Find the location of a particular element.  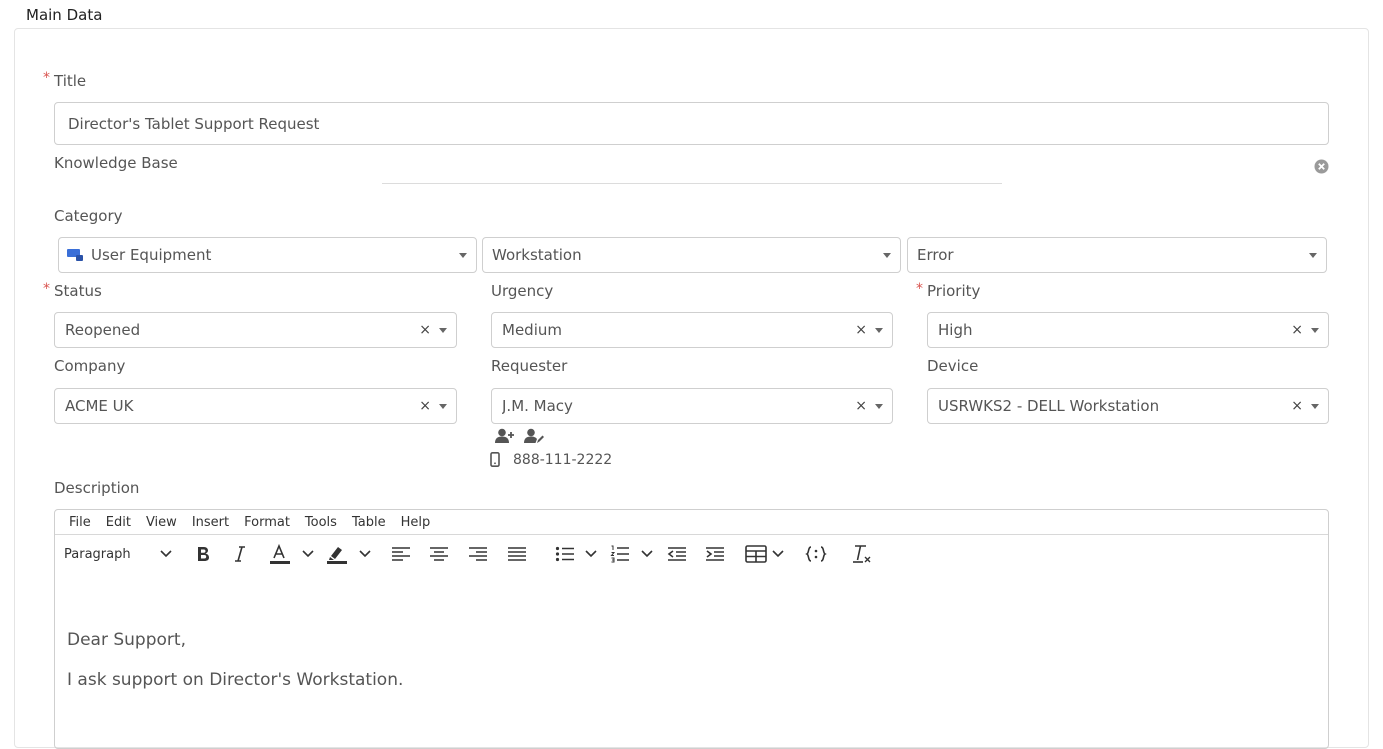

urgency-value: Medium is located at coordinates (532, 330).